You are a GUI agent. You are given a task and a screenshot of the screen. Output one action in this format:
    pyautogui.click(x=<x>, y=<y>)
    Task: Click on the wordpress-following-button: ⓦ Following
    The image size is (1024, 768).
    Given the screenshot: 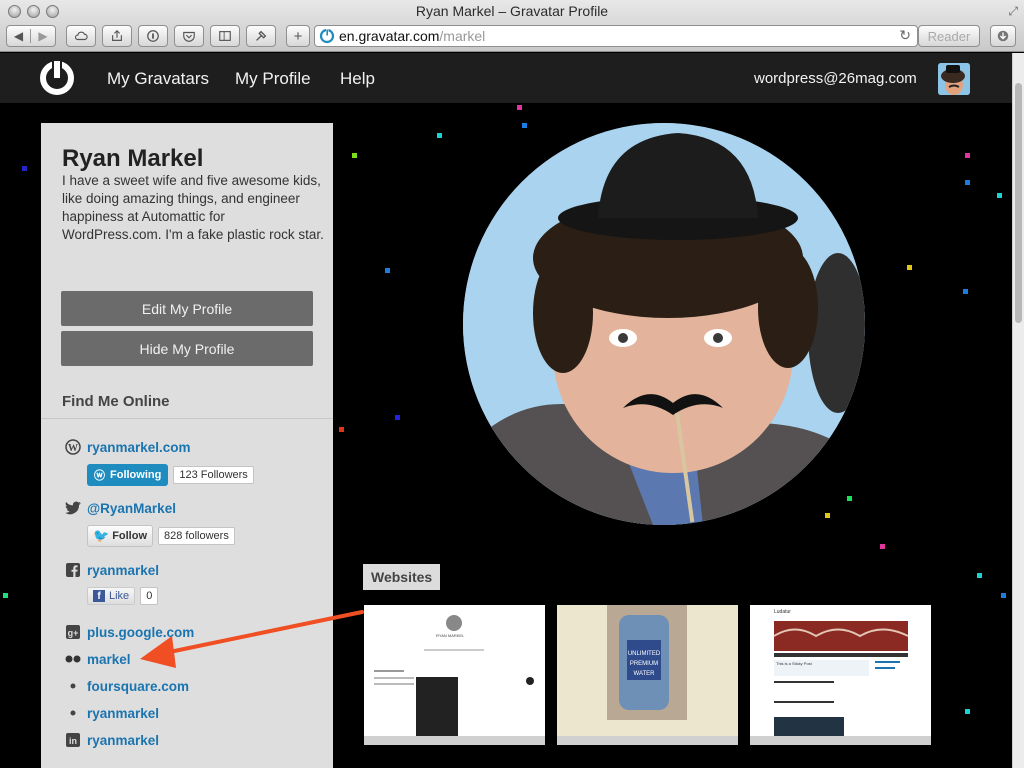 What is the action you would take?
    pyautogui.click(x=128, y=475)
    